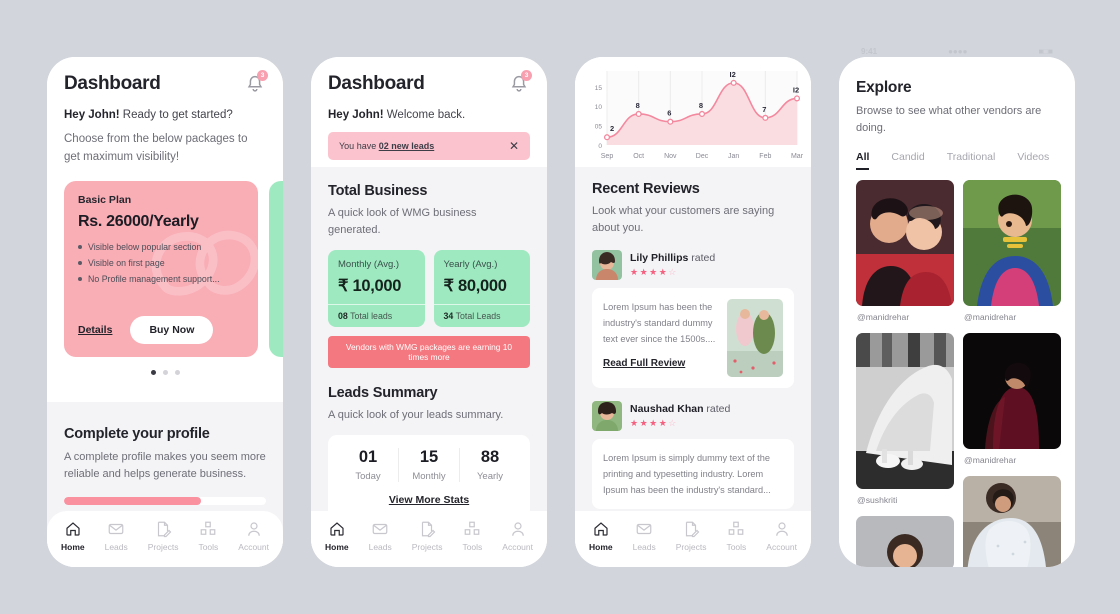 This screenshot has height=614, width=1120. What do you see at coordinates (402, 222) in the screenshot?
I see `total-business-subtitle: A quick look of WMG business generated.` at bounding box center [402, 222].